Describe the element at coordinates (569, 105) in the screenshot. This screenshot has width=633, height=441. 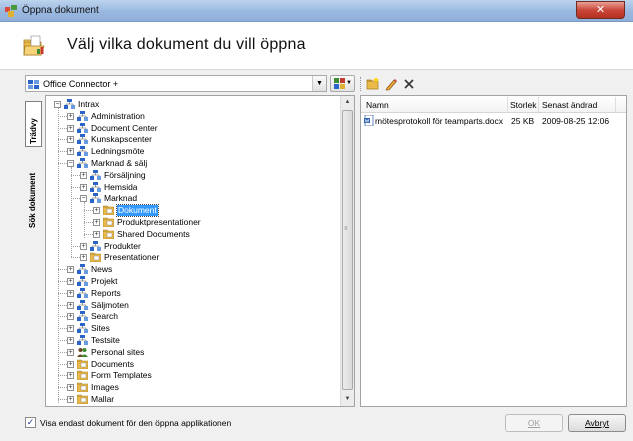
I see `column-header-modified: Senast ändrad` at that location.